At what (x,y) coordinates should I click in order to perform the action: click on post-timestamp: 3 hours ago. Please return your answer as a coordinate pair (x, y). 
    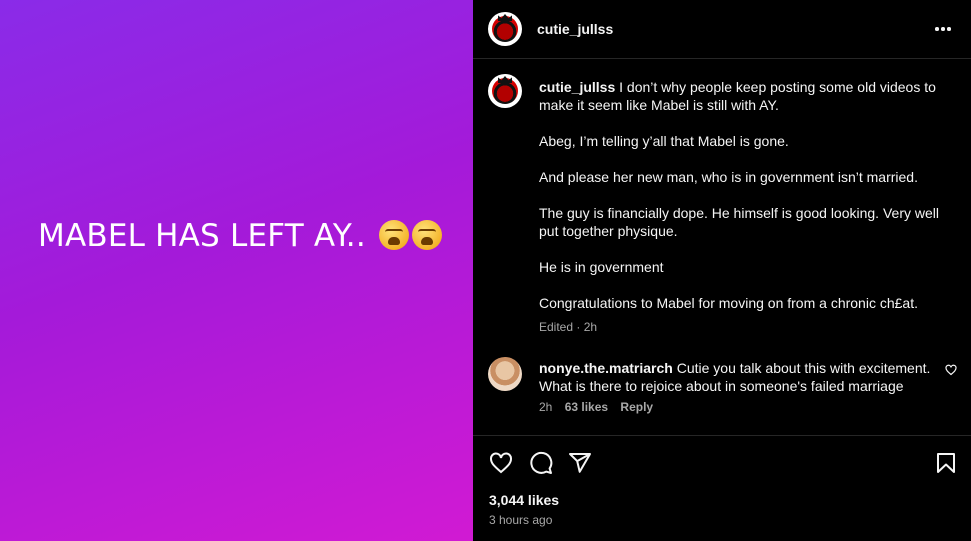
    Looking at the image, I should click on (520, 520).